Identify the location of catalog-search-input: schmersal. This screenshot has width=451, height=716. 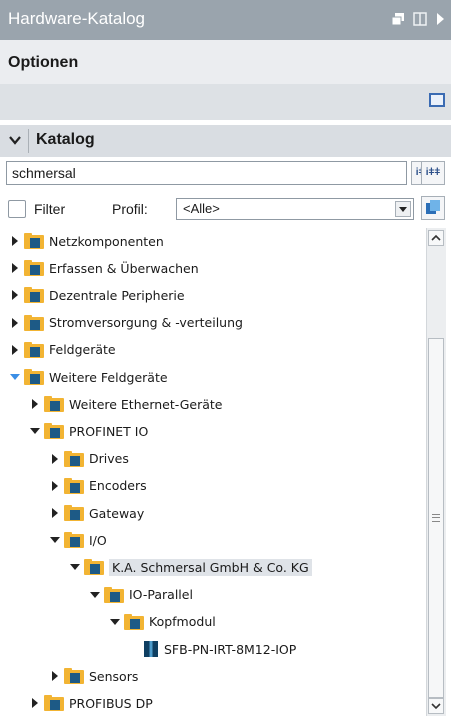
(206, 173).